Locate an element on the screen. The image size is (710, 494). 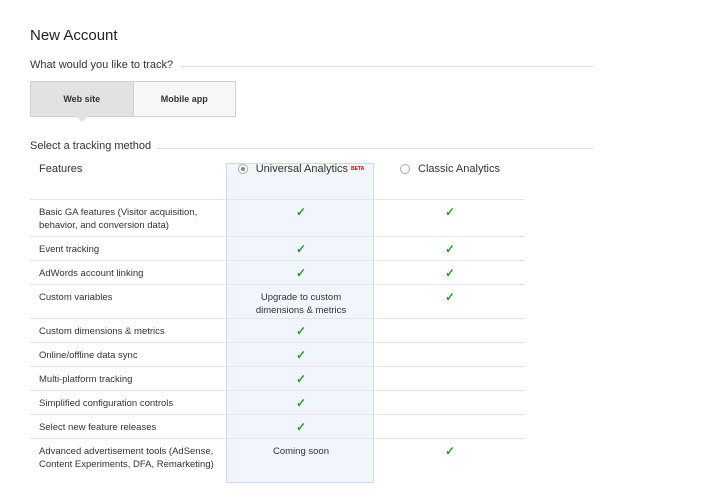
track-question: What would you like to track? is located at coordinates (102, 65).